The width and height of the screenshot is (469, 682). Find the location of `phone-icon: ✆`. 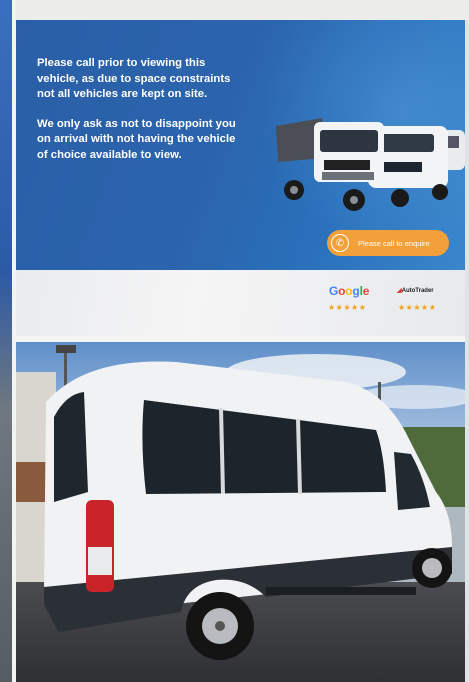

phone-icon: ✆ is located at coordinates (340, 243).